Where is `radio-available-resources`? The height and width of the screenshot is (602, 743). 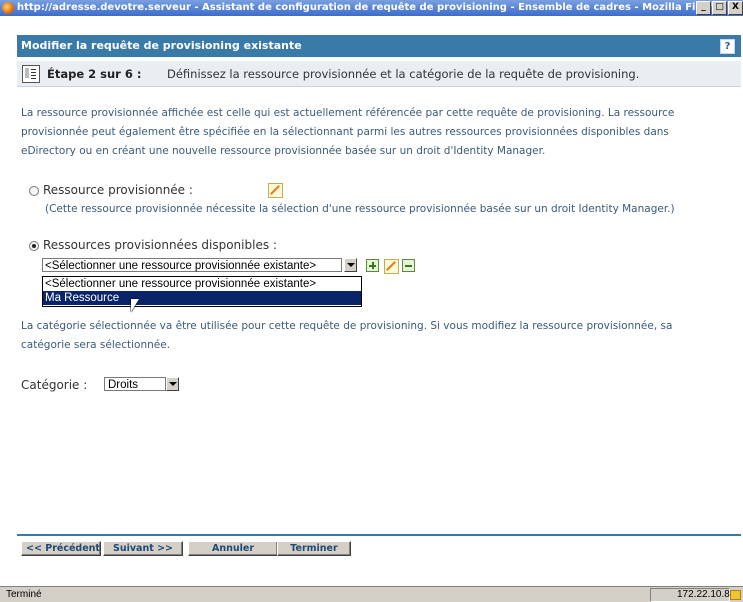 radio-available-resources is located at coordinates (34, 246).